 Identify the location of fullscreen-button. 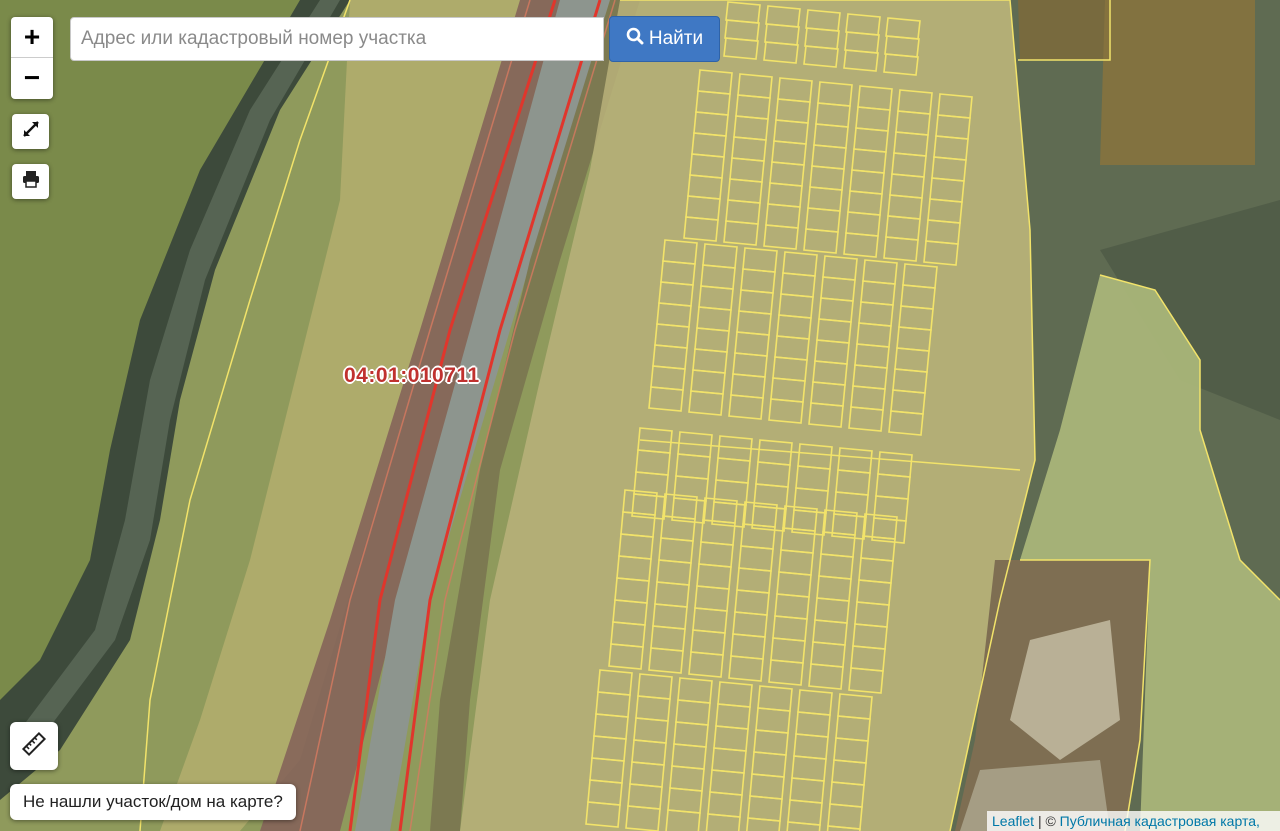
(30, 131).